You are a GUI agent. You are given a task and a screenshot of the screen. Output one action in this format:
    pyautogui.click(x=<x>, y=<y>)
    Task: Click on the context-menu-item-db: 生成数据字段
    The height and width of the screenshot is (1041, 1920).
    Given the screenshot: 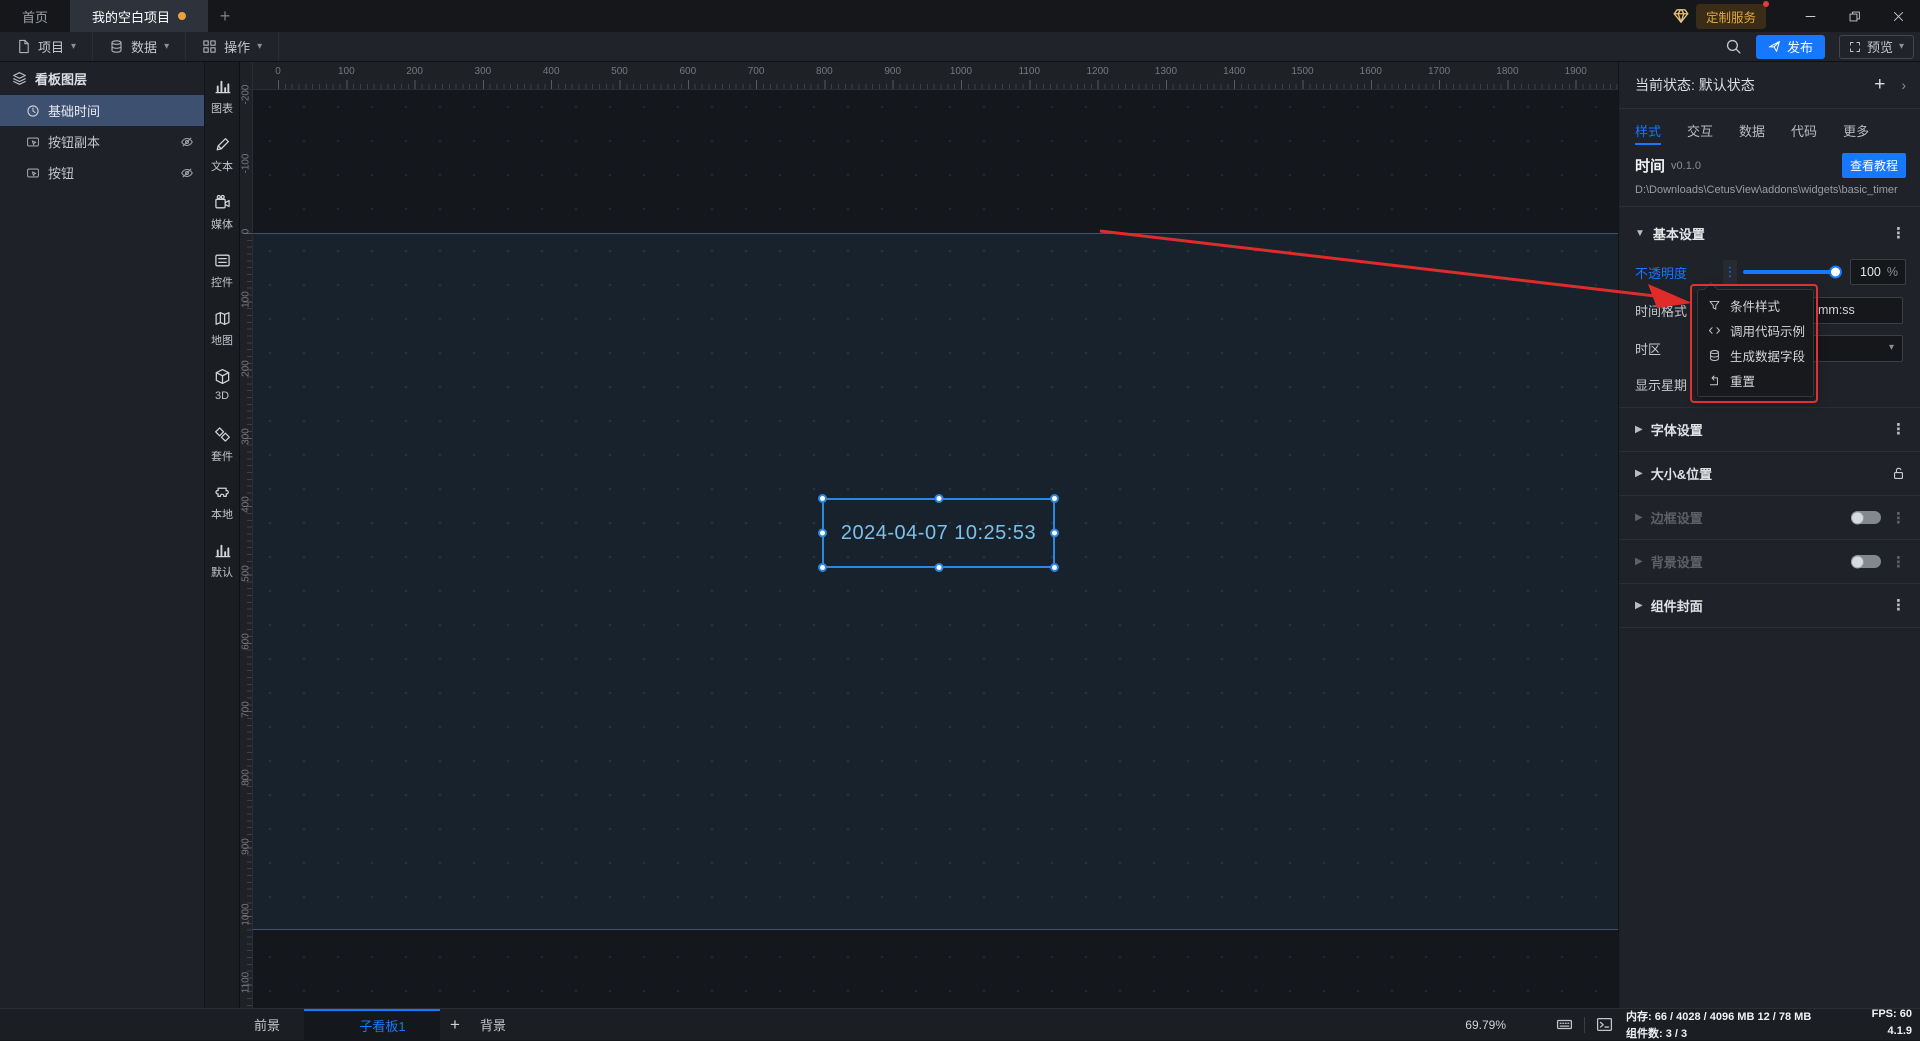 What is the action you would take?
    pyautogui.click(x=1755, y=355)
    